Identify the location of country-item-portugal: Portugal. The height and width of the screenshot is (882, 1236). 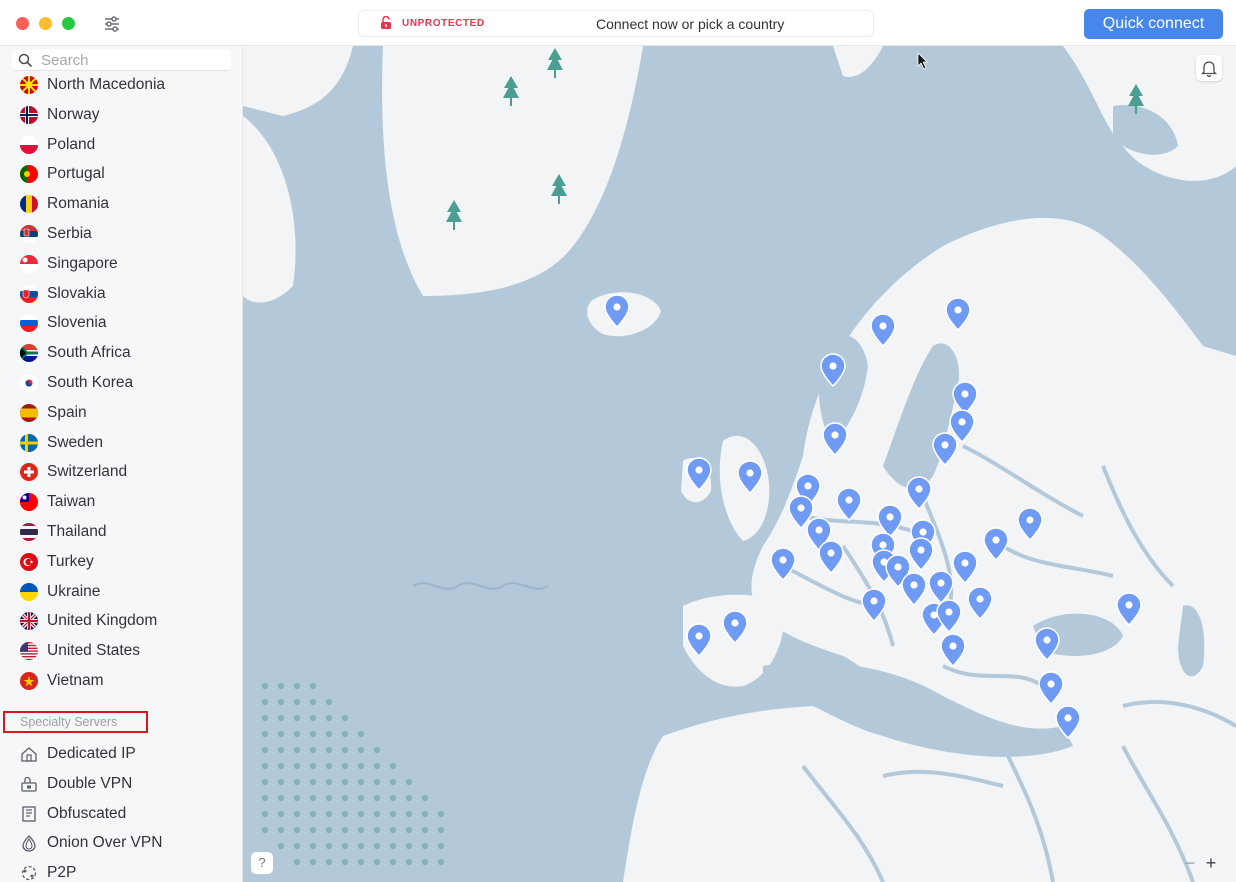
(121, 174).